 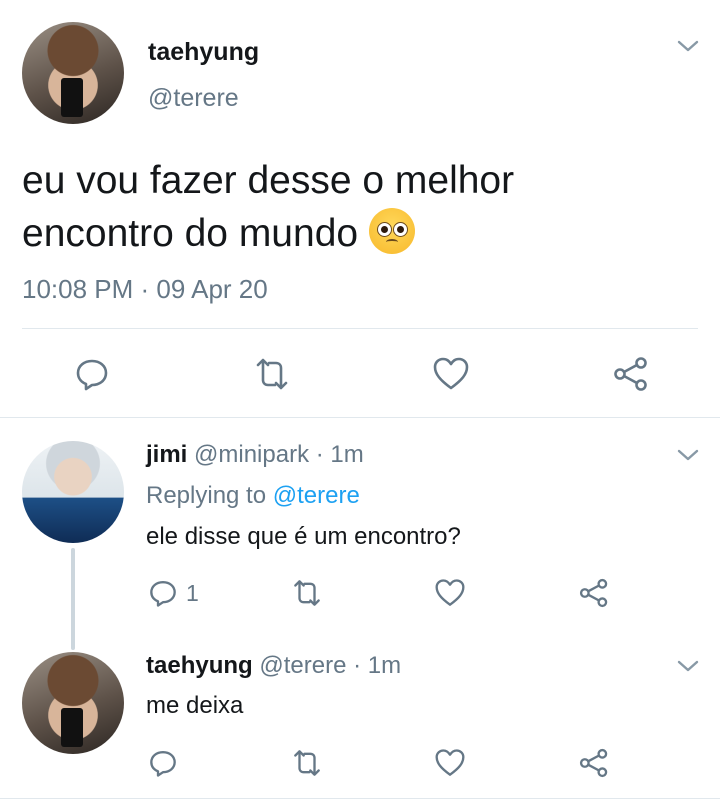 I want to click on reply-header: jimi @minipark · 1m, so click(x=255, y=455).